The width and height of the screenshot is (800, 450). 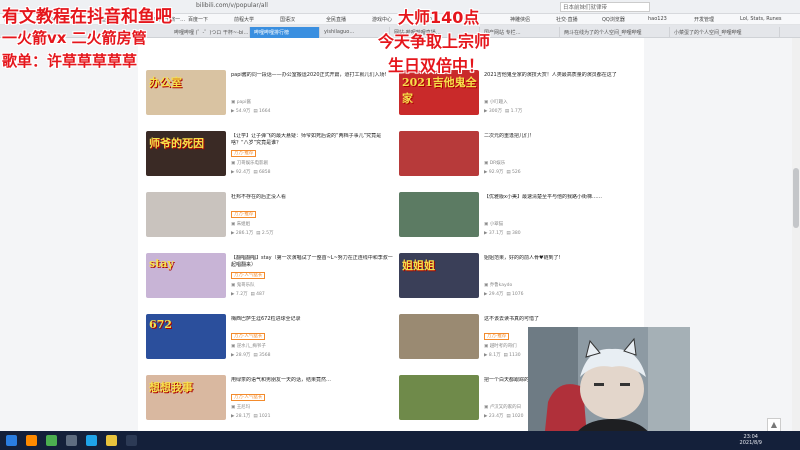 What do you see at coordinates (312, 197) in the screenshot?
I see `video-title: 杜邦不存在的后正没人看` at bounding box center [312, 197].